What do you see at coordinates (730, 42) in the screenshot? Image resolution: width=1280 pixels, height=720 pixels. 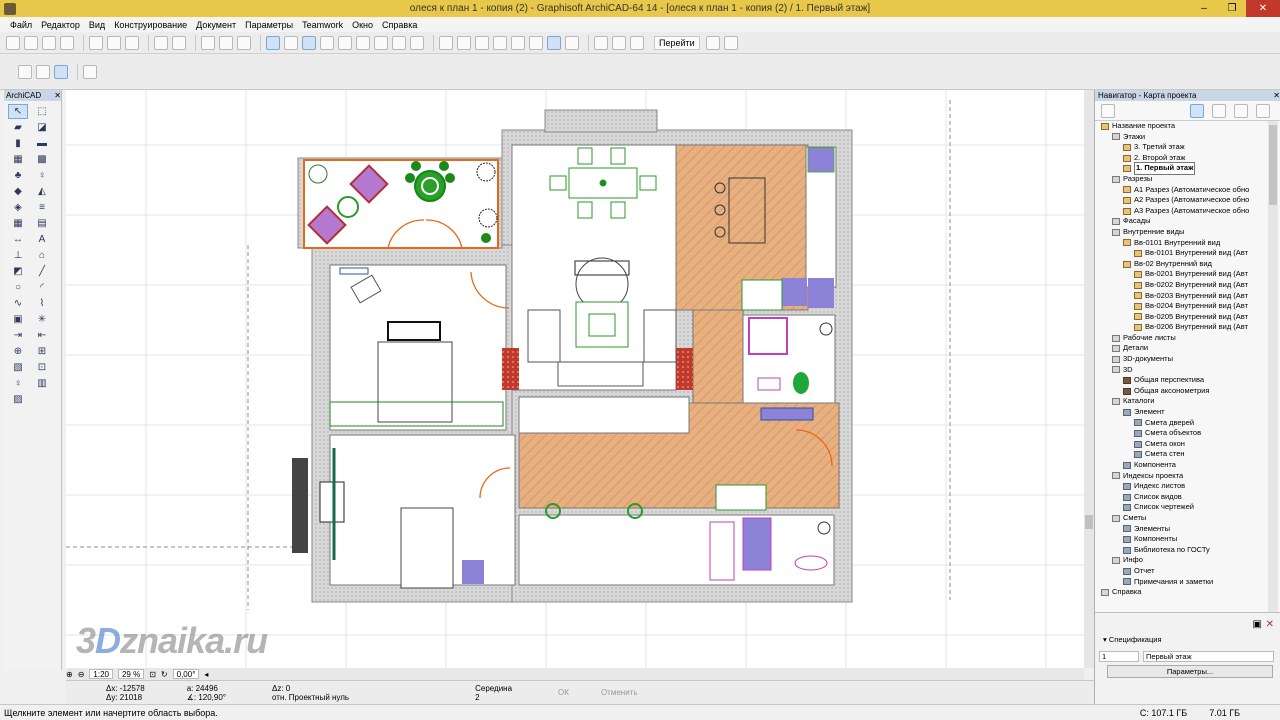 I see `person-icon` at bounding box center [730, 42].